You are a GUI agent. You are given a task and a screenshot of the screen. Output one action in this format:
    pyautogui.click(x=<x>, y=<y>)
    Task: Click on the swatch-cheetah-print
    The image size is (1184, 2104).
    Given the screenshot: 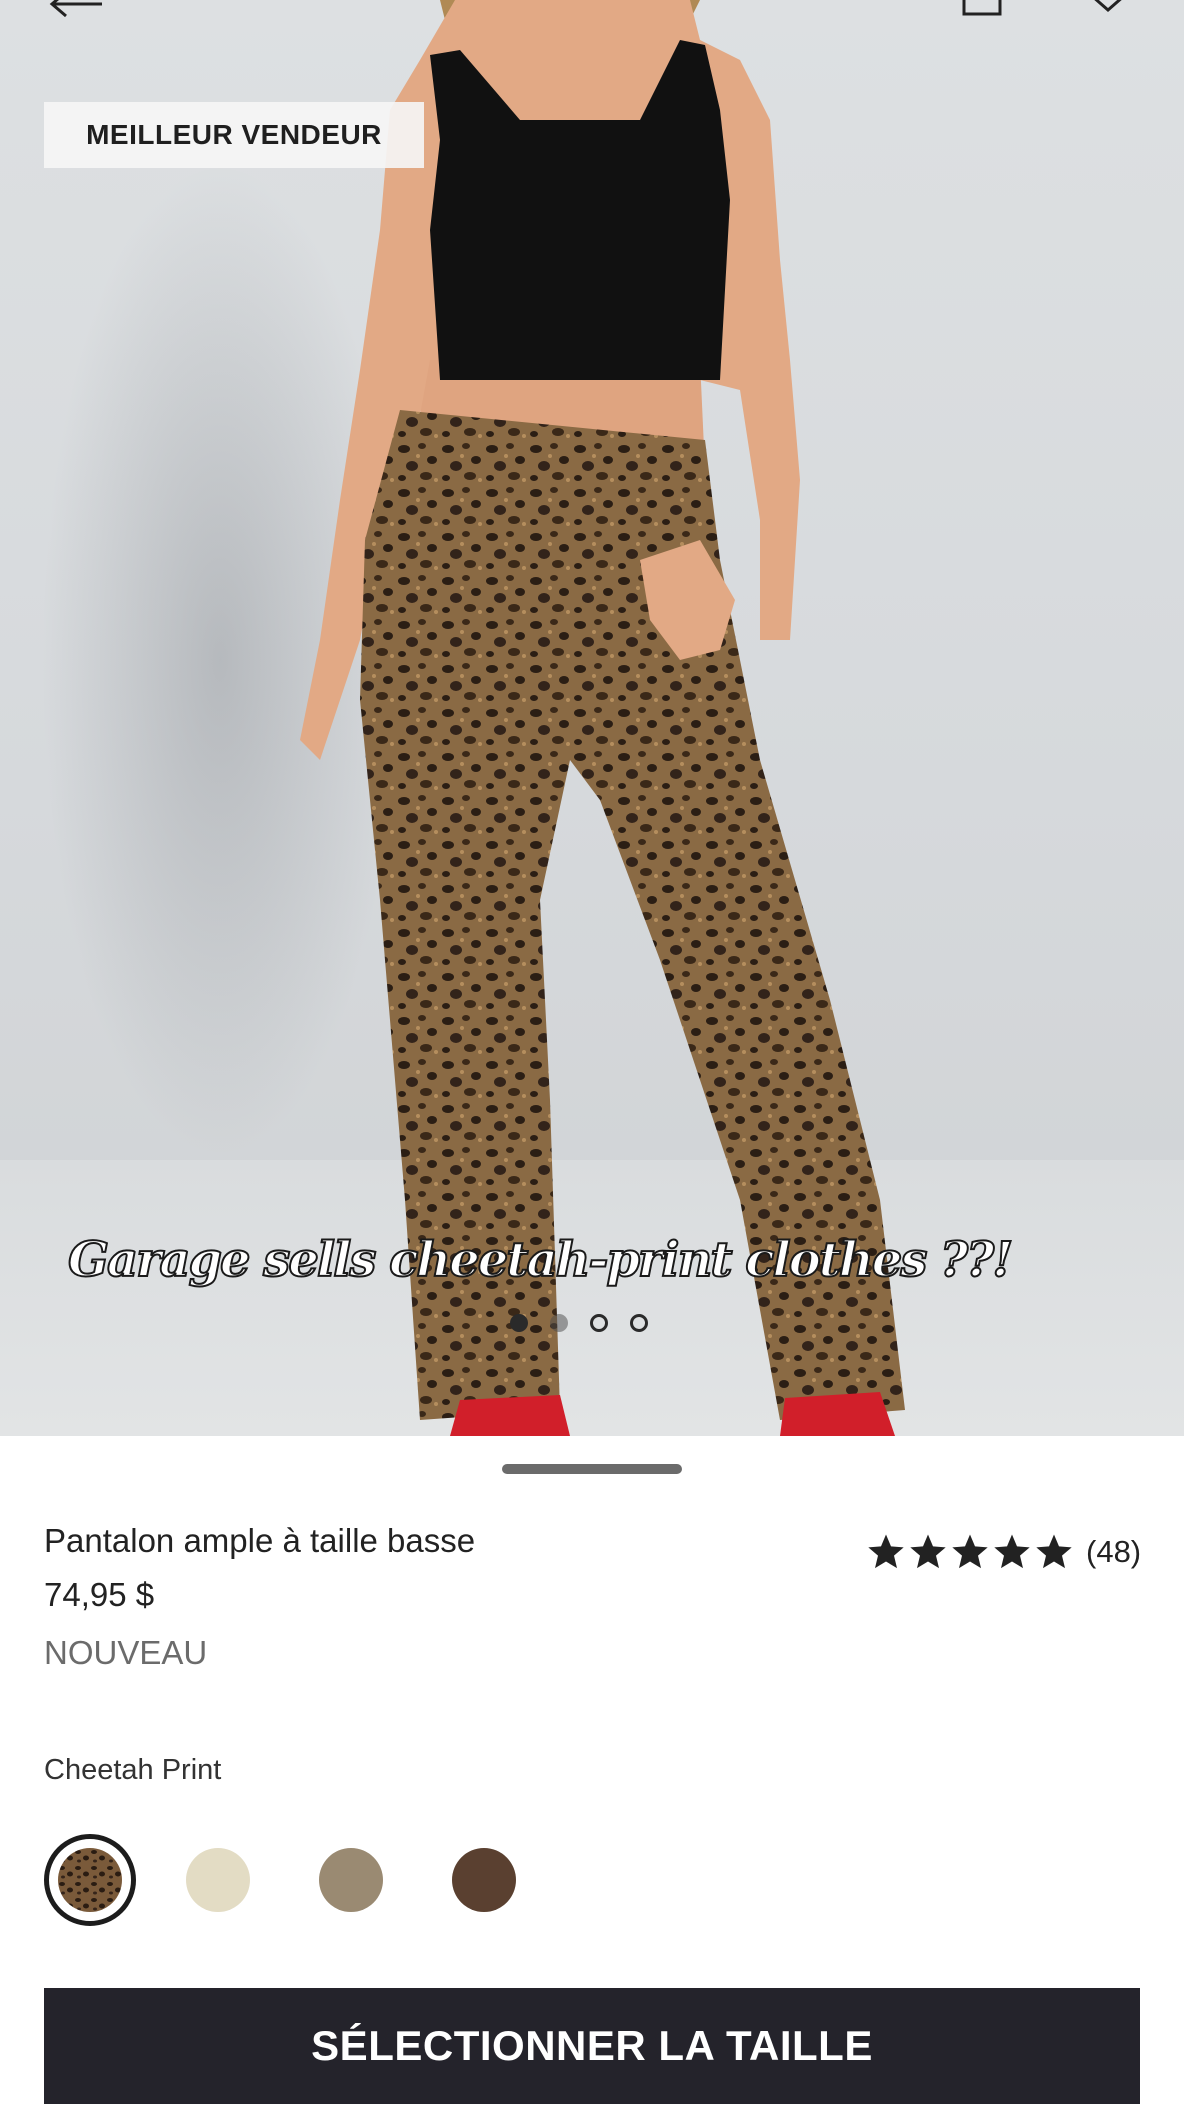 What is the action you would take?
    pyautogui.click(x=90, y=1880)
    